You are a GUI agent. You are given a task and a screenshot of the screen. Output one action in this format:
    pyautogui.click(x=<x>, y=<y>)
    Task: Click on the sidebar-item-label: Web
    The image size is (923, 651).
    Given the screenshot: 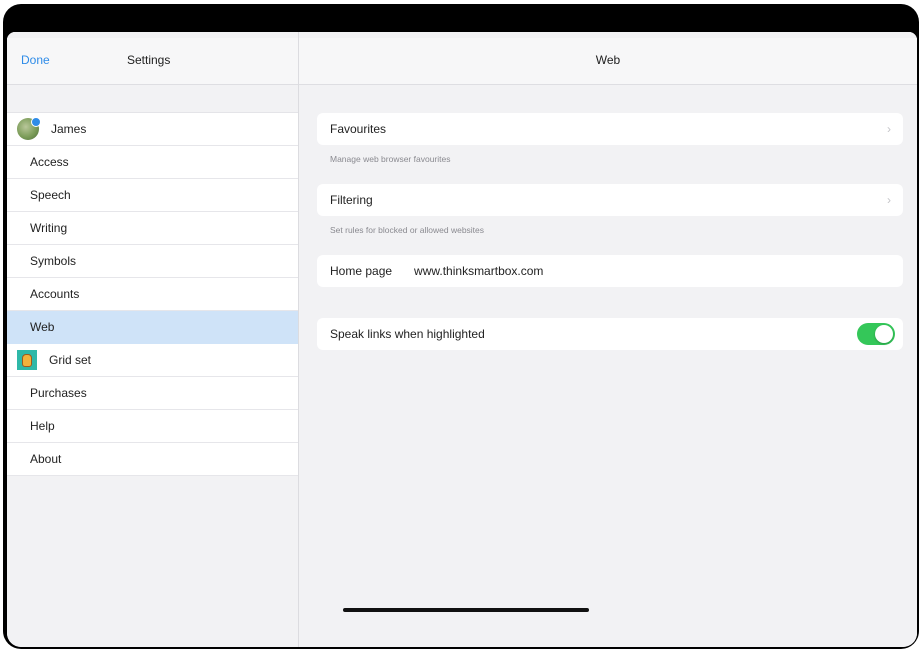 What is the action you would take?
    pyautogui.click(x=42, y=327)
    